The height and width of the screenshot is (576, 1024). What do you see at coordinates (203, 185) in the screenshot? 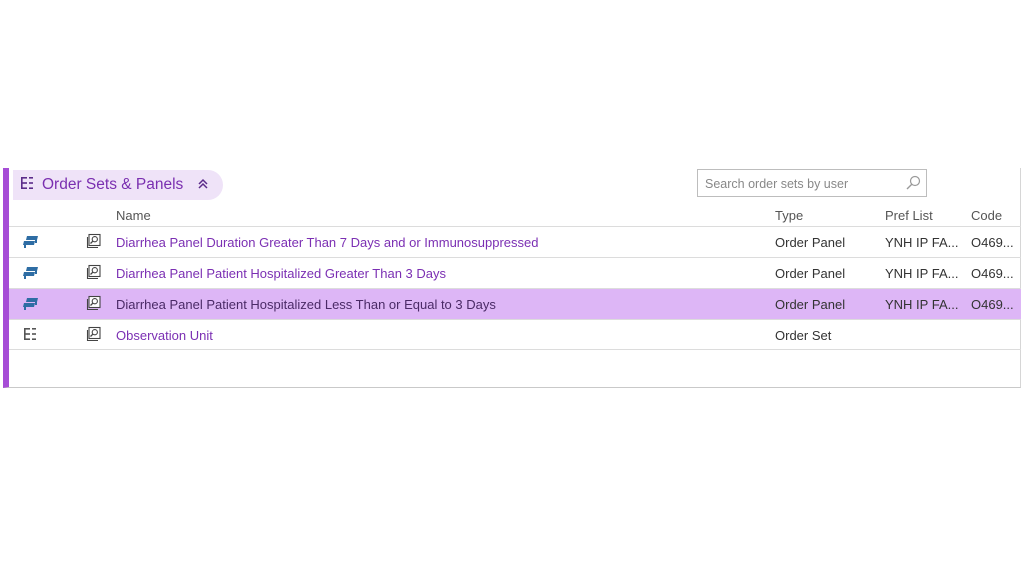
I see `double-chevron-up-icon` at bounding box center [203, 185].